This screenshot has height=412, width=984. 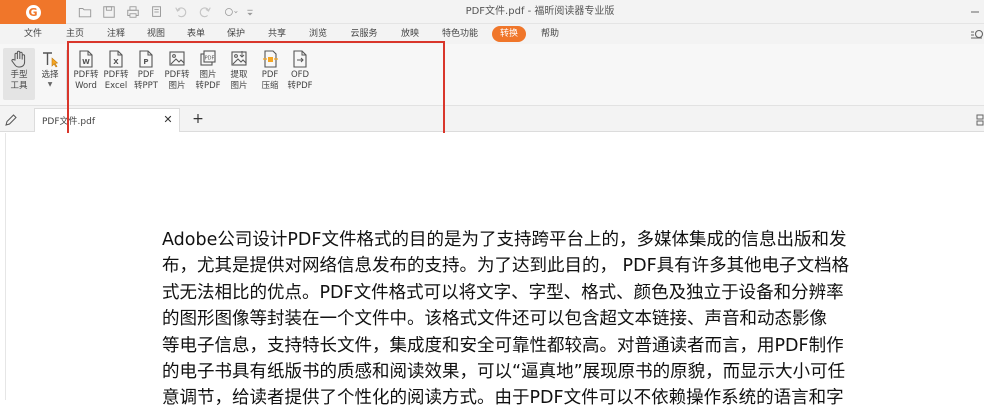 What do you see at coordinates (494, 319) in the screenshot?
I see `document-text-line: 的图形图像等封装在一个文件中。该格式文件还可以包含超文本链接、声音和动态影像` at bounding box center [494, 319].